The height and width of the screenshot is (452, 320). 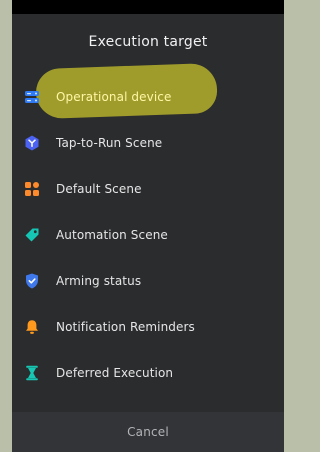 I want to click on device-stack-icon, so click(x=32, y=97).